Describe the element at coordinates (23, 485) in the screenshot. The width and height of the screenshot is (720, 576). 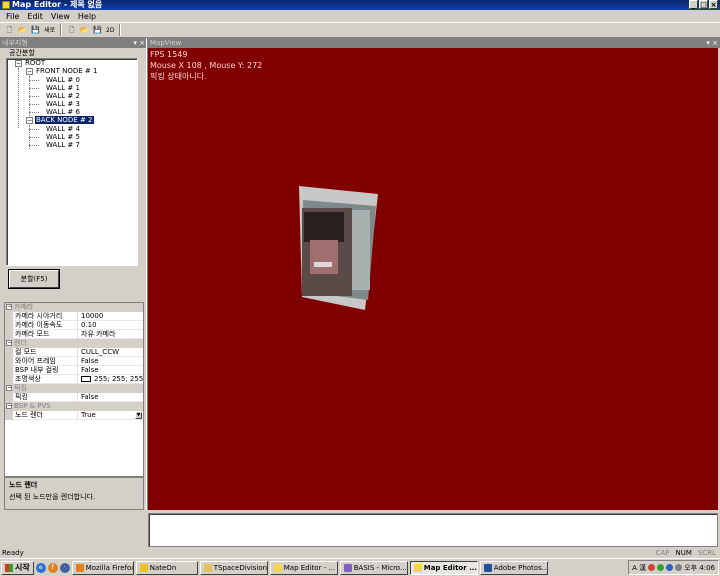
I see `description-title: 노드 렌더` at that location.